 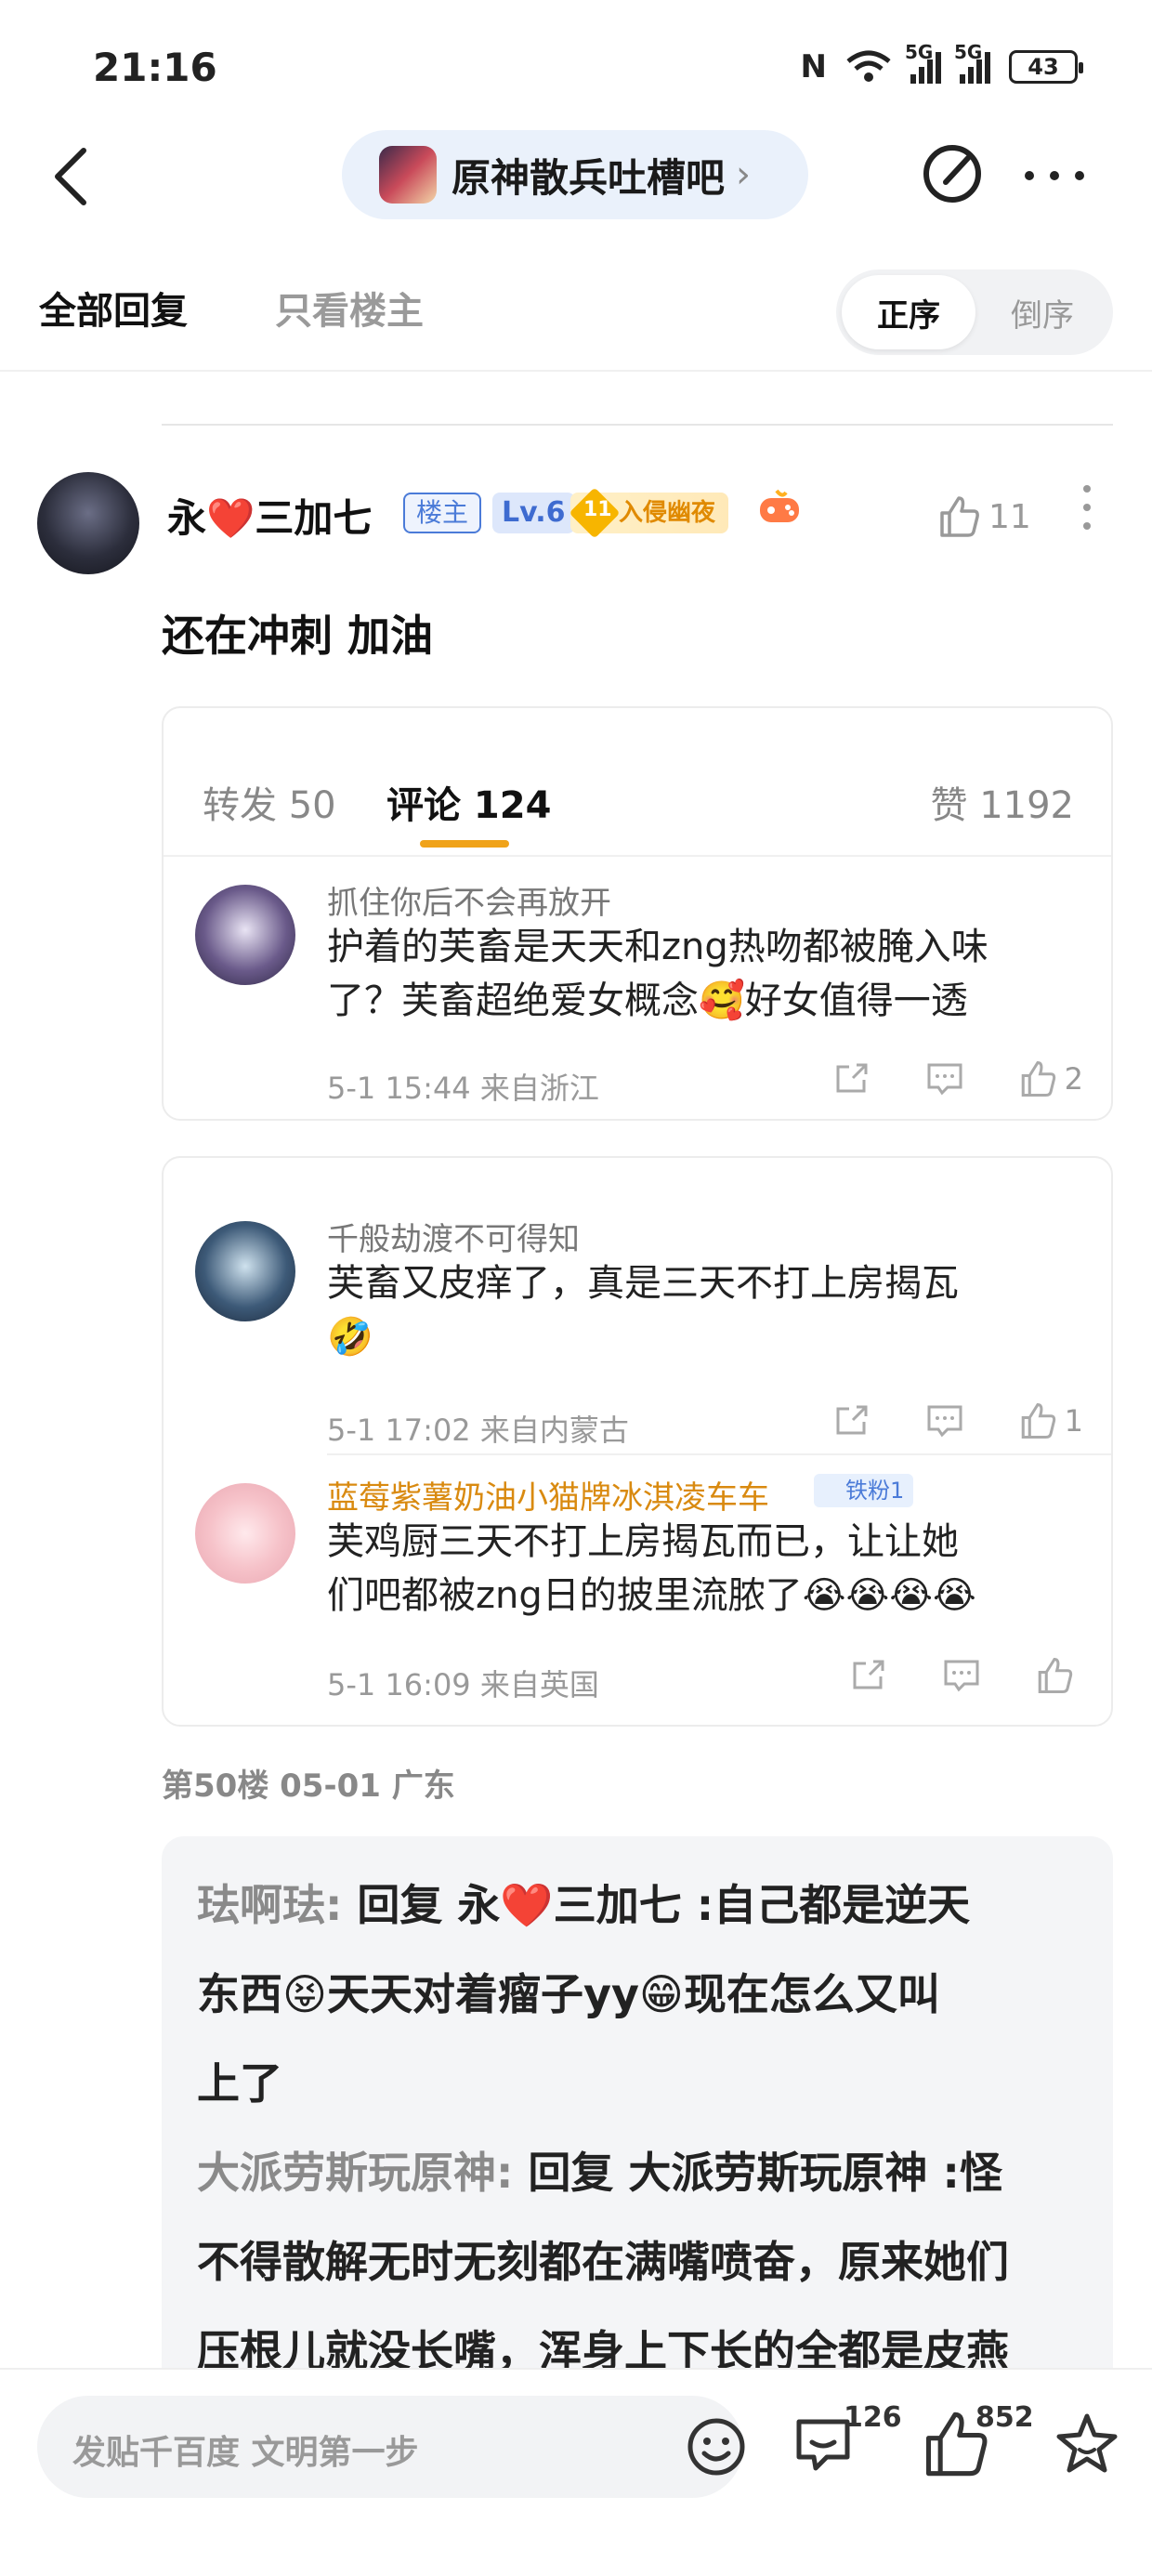 I want to click on status-time: 21:16, so click(x=155, y=67).